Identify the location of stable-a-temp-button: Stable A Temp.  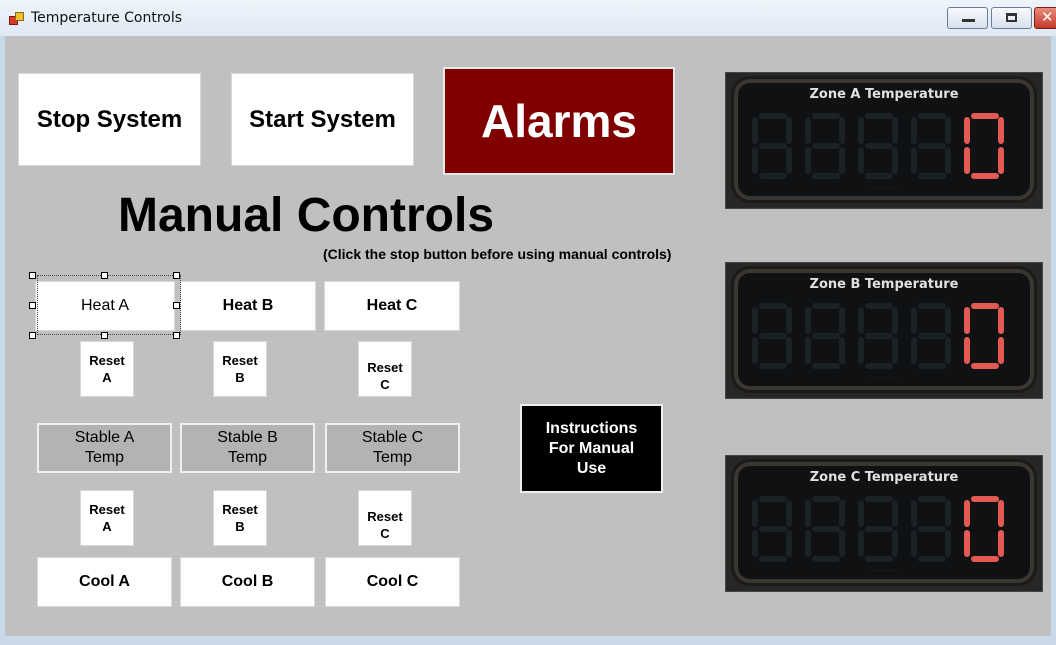
(104, 448).